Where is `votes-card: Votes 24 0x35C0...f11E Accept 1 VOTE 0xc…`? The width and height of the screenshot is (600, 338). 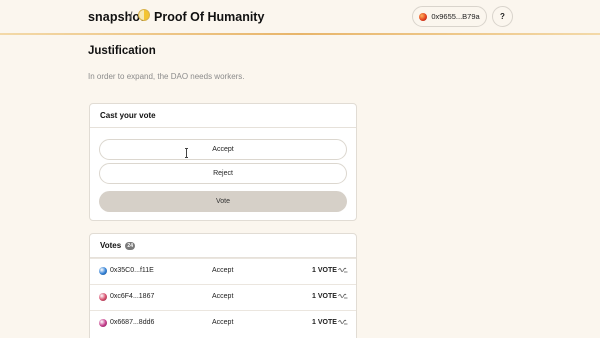 votes-card: Votes 24 0x35C0...f11E Accept 1 VOTE 0xc… is located at coordinates (223, 285).